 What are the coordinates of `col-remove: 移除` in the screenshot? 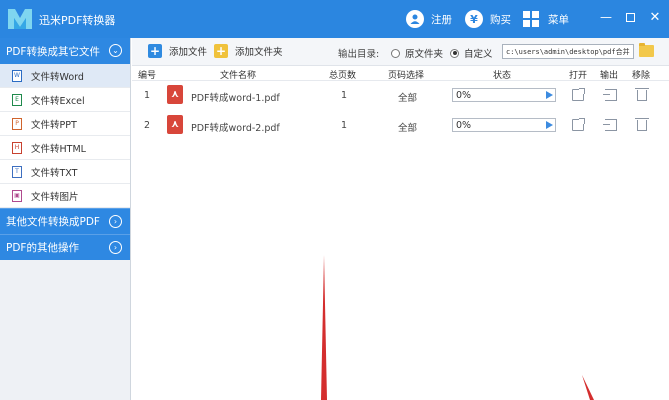 It's located at (641, 76).